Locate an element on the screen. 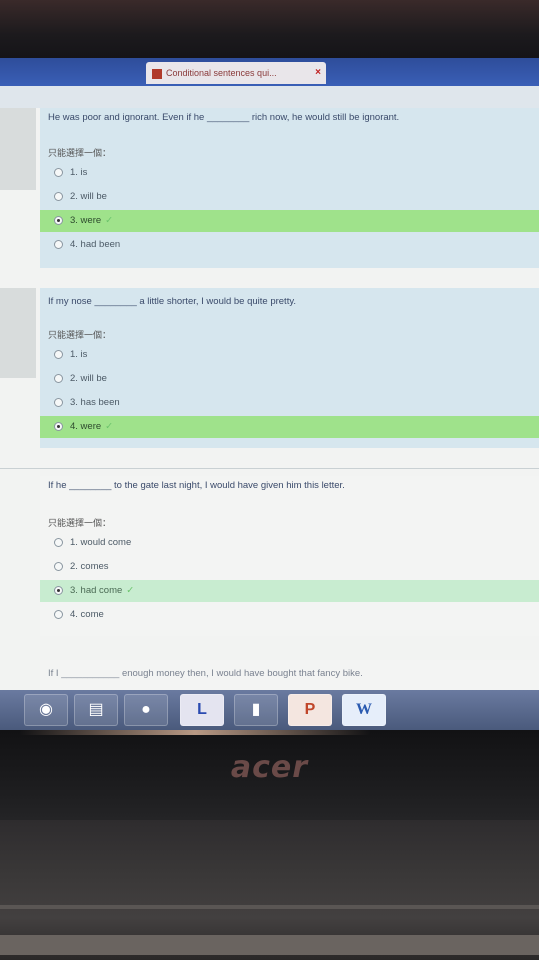  option-label: 3. were is located at coordinates (86, 220).